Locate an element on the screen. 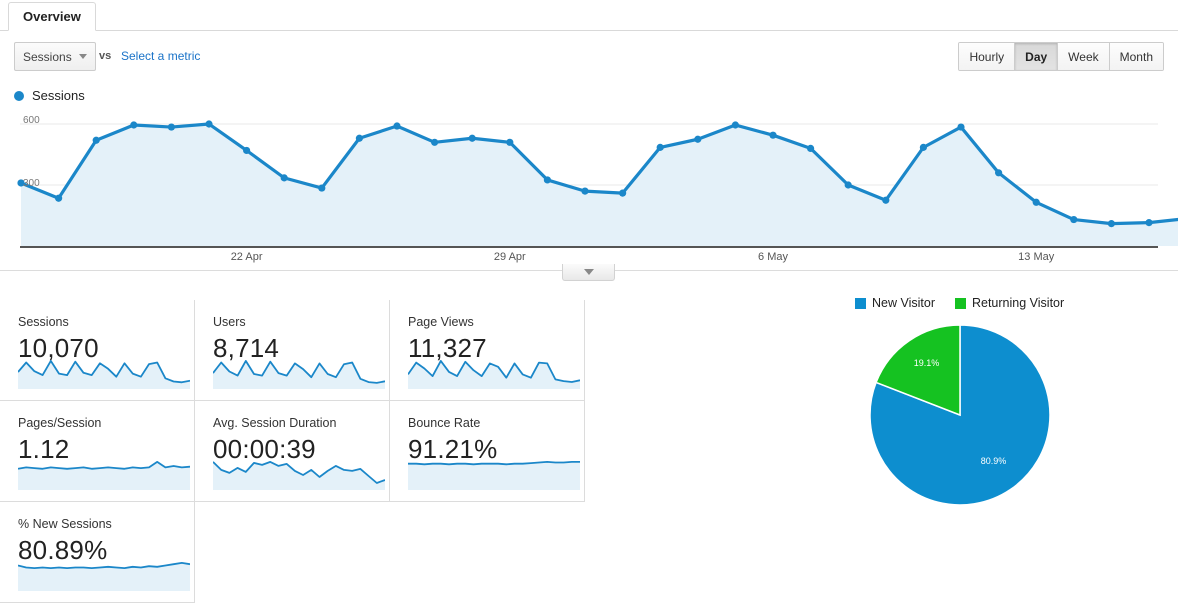 The width and height of the screenshot is (1178, 607). x-axis-tick-29-apr: 29 Apr is located at coordinates (509, 257).